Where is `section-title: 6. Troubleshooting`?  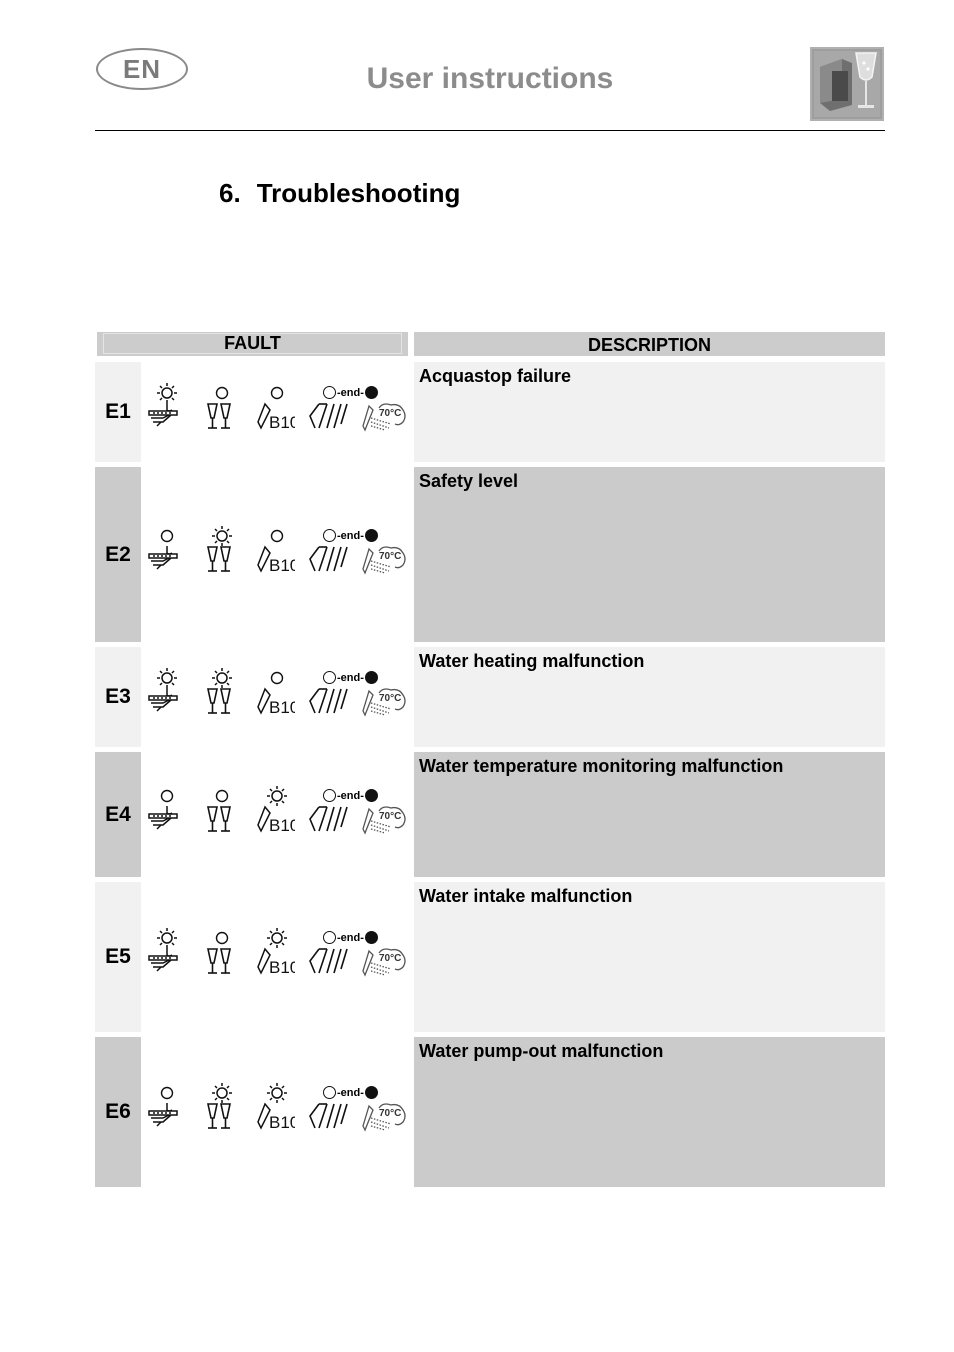
section-title: 6. Troubleshooting is located at coordinates (347, 193).